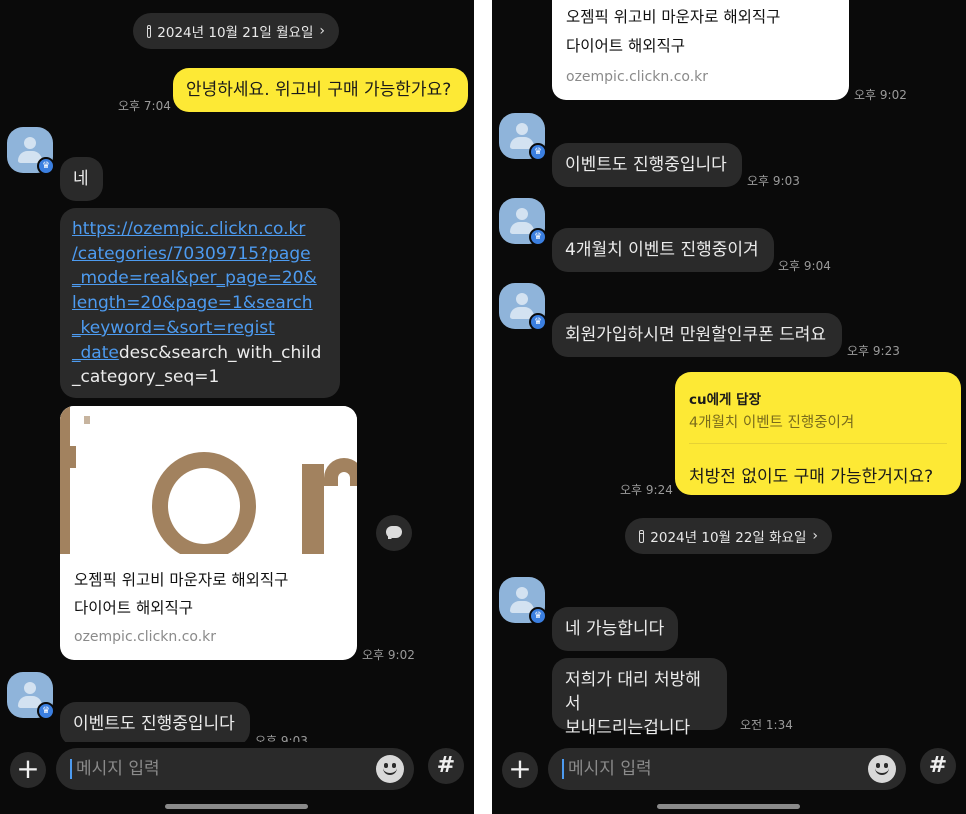 Image resolution: width=966 pixels, height=814 pixels. I want to click on message-link: length=20&page=1&search, so click(192, 303).